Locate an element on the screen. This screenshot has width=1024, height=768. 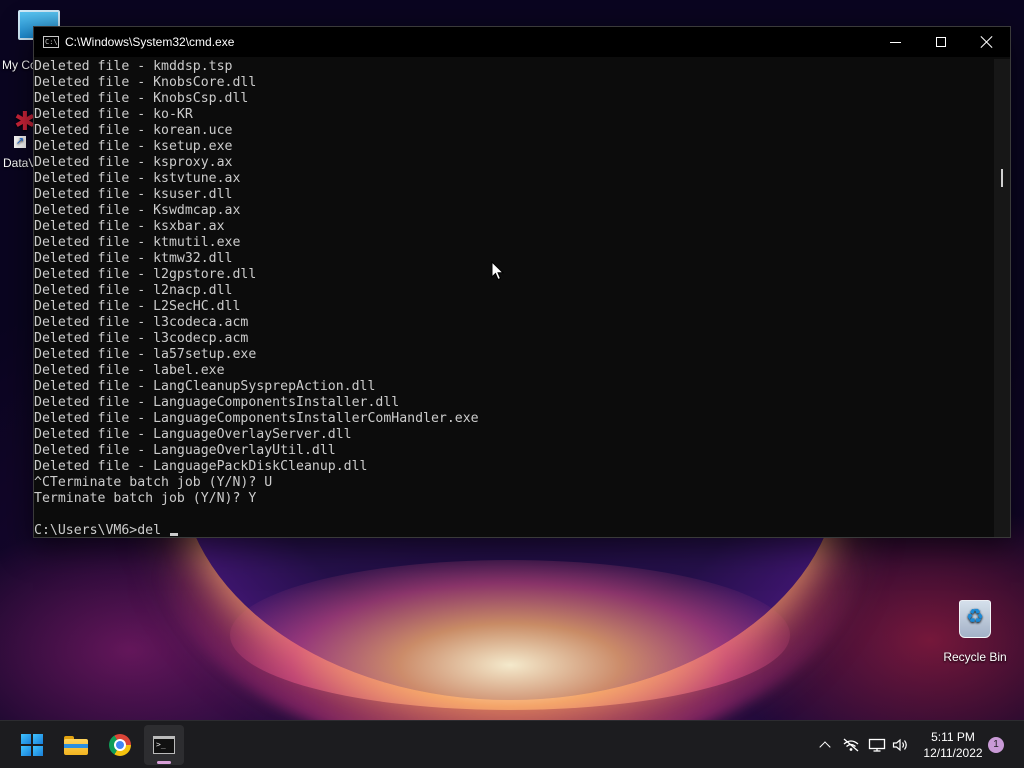
maximize-button is located at coordinates (941, 42).